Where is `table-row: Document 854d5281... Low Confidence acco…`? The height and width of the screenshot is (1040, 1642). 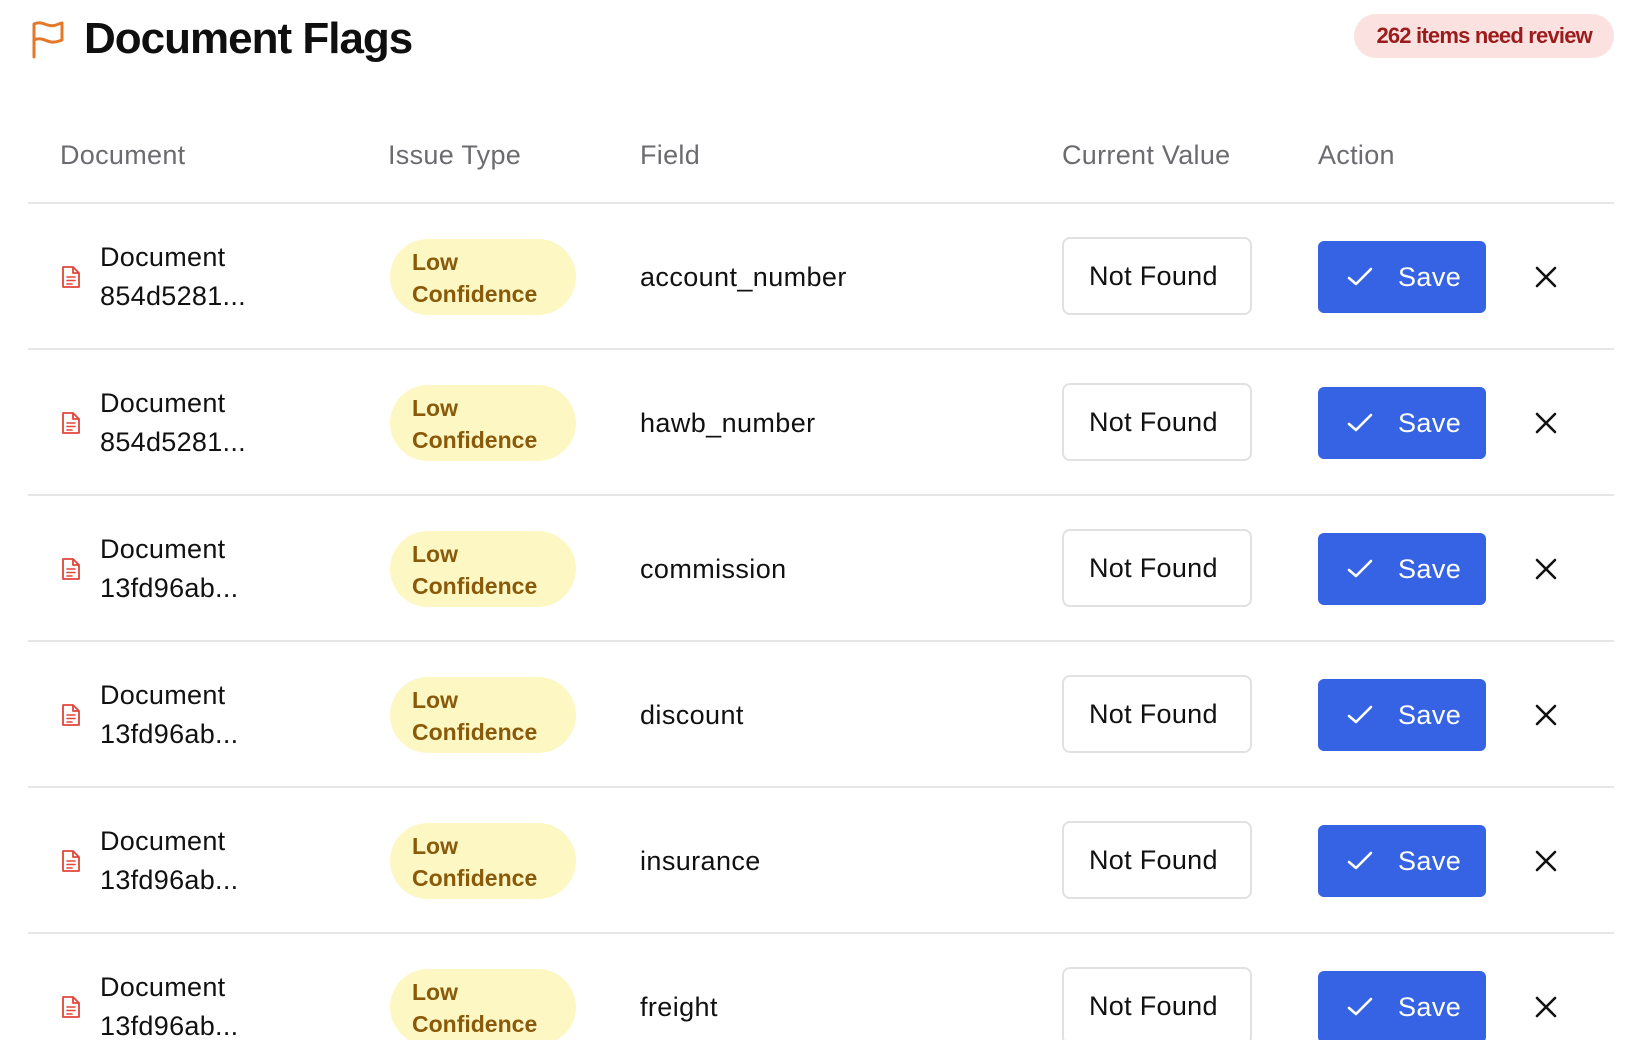
table-row: Document 854d5281... Low Confidence acco… is located at coordinates (821, 277).